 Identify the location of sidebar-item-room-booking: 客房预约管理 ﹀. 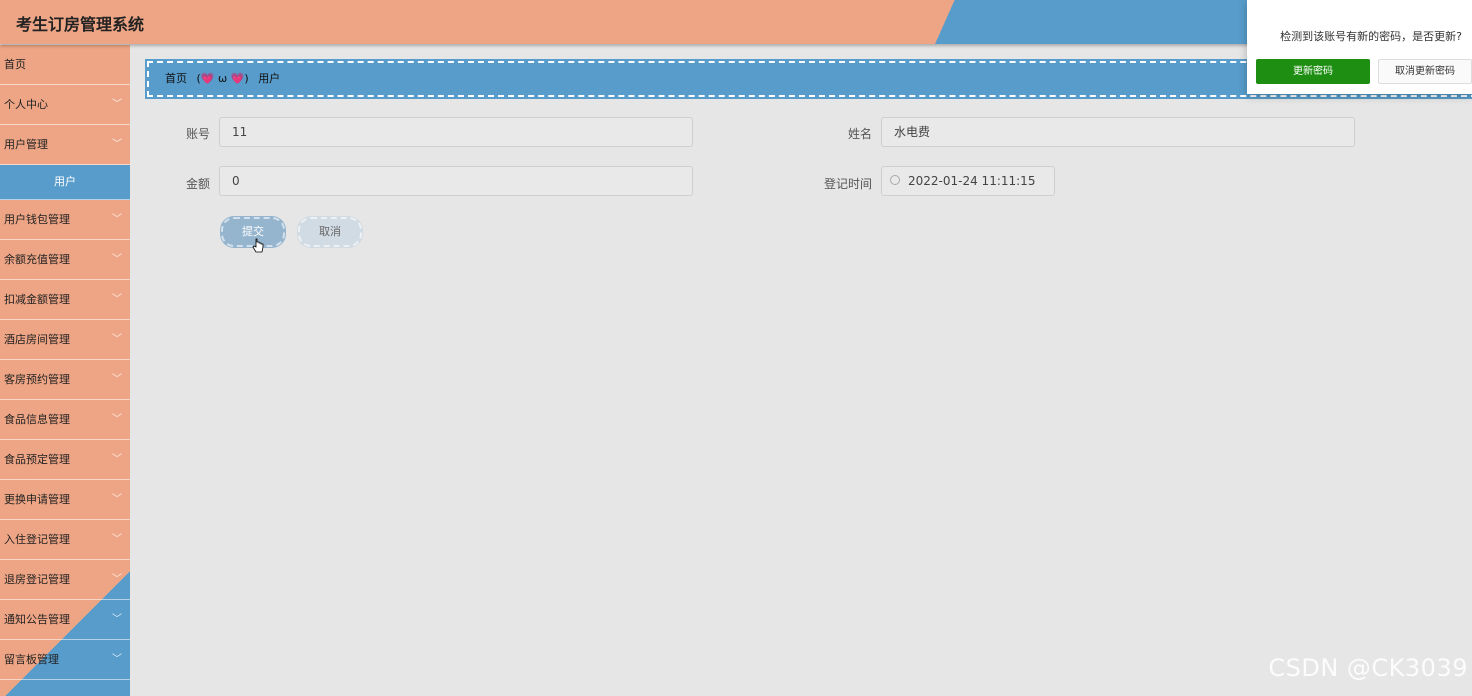
(65, 380).